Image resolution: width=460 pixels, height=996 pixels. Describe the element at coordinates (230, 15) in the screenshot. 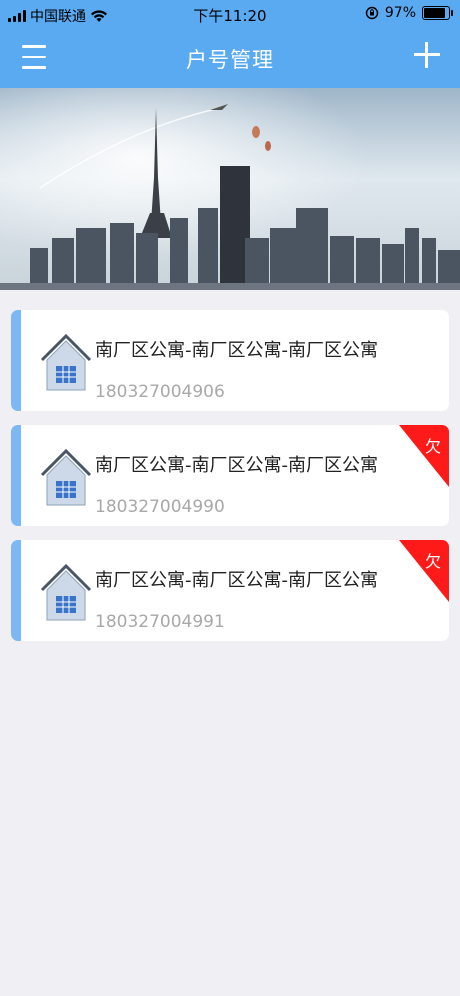

I see `status-bar: 中国联通 下午11:20 97%` at that location.